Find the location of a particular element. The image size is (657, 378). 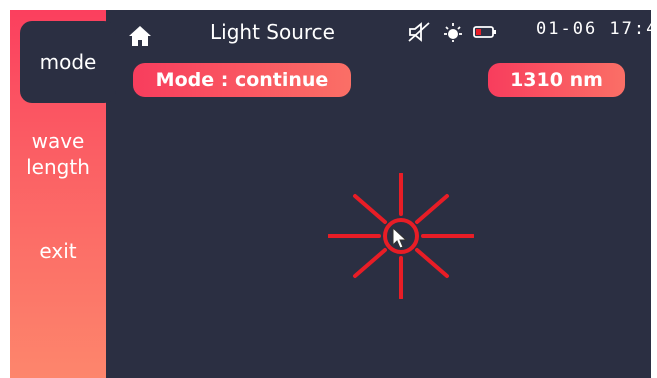

sidebar-item-exit: exit is located at coordinates (58, 251).